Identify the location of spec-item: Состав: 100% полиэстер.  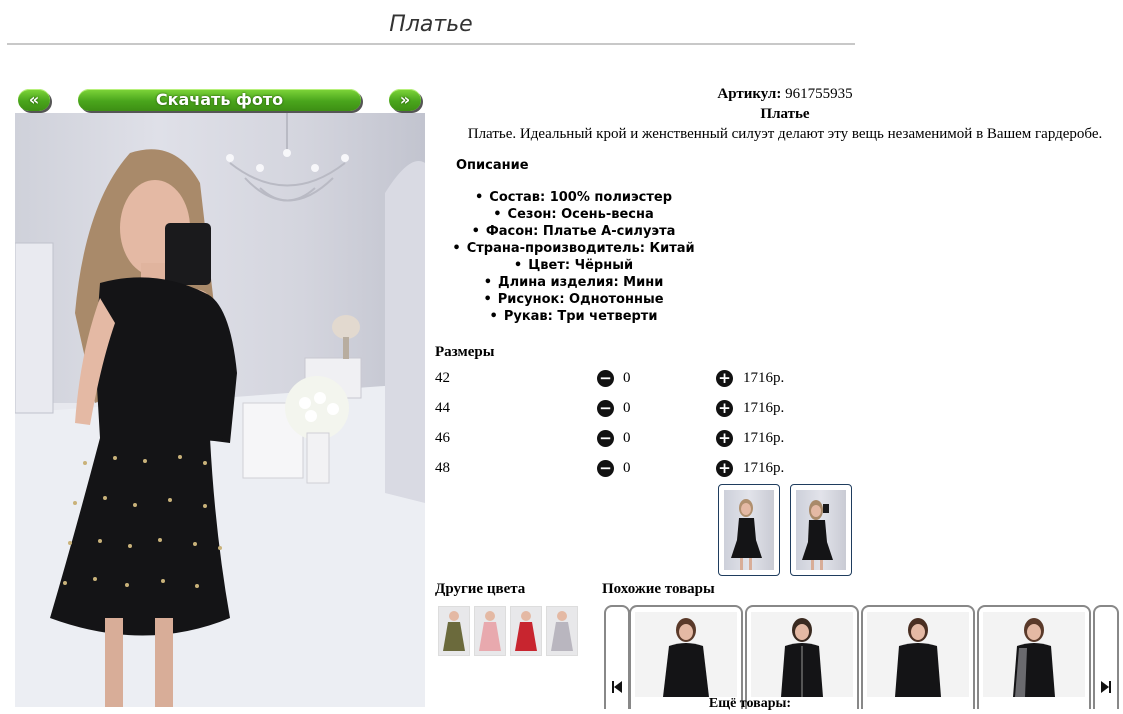
(573, 197).